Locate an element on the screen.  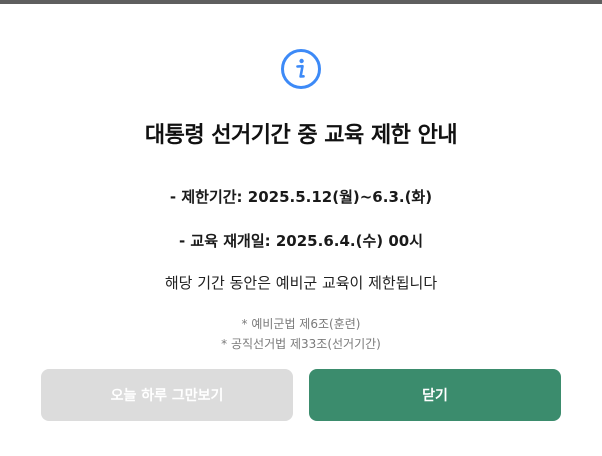
close-button: 닫기 is located at coordinates (435, 395).